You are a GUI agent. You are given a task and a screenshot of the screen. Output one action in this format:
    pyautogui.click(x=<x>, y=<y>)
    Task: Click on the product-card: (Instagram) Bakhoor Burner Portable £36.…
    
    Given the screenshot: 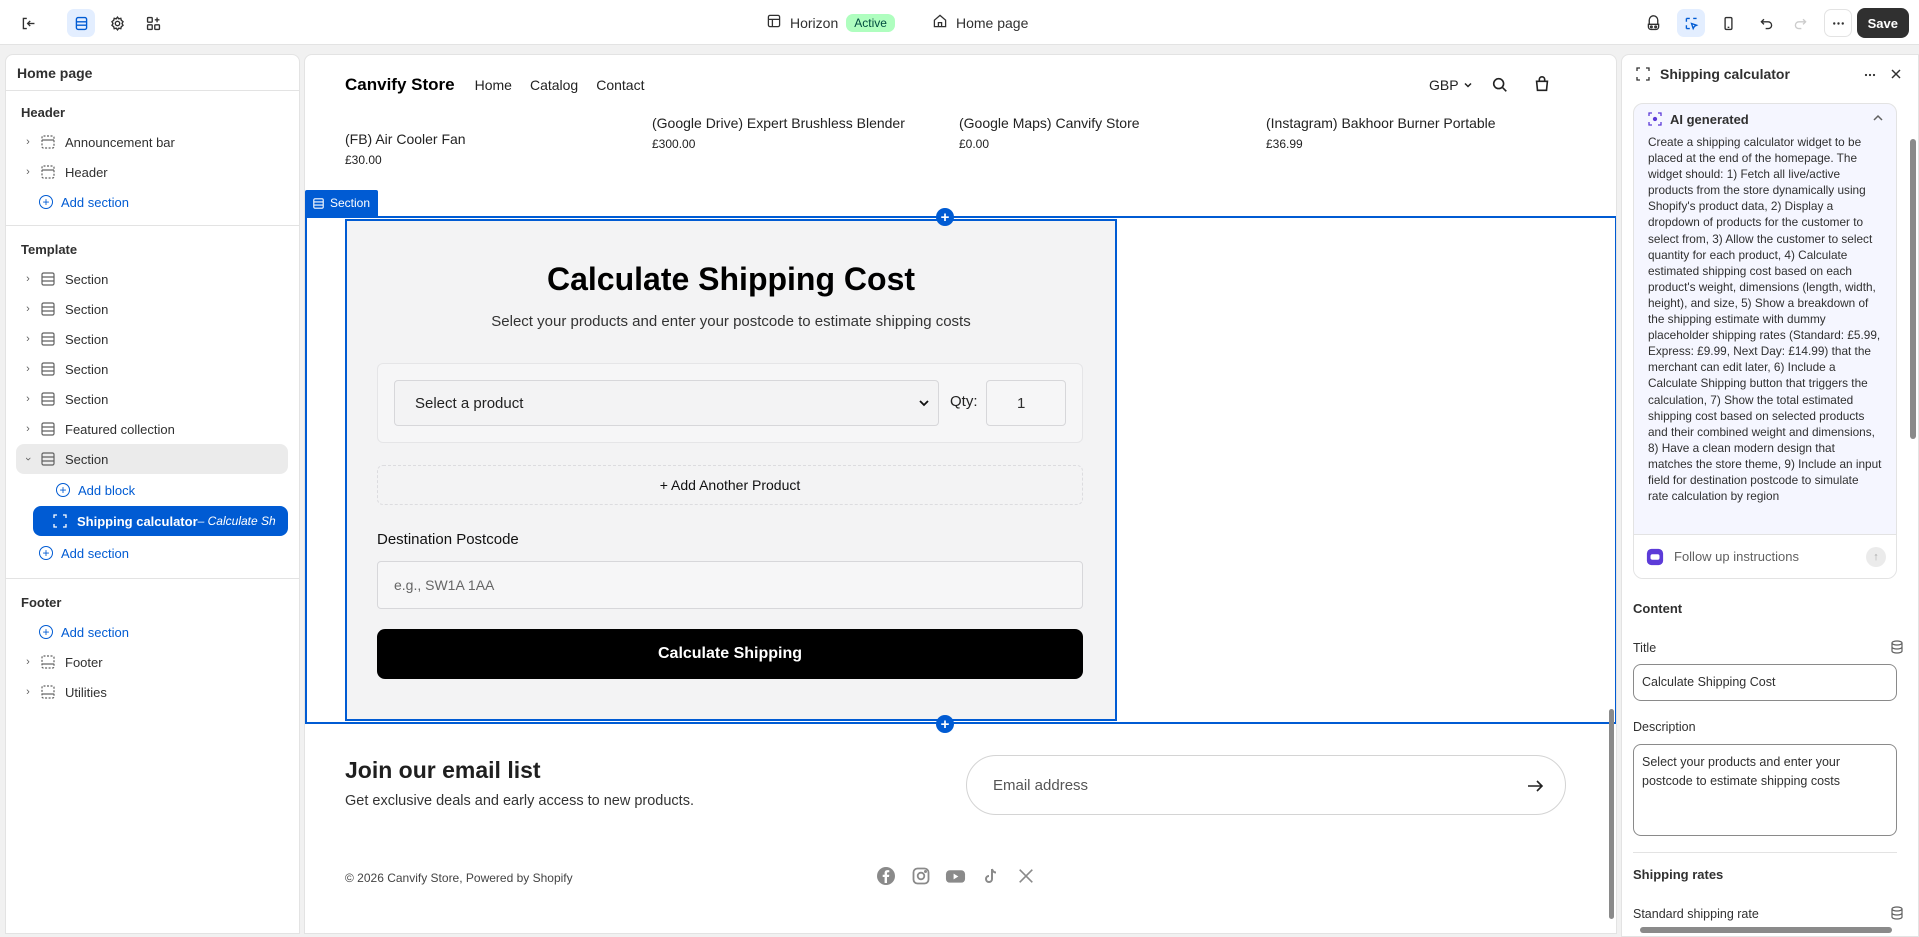 What is the action you would take?
    pyautogui.click(x=1381, y=133)
    